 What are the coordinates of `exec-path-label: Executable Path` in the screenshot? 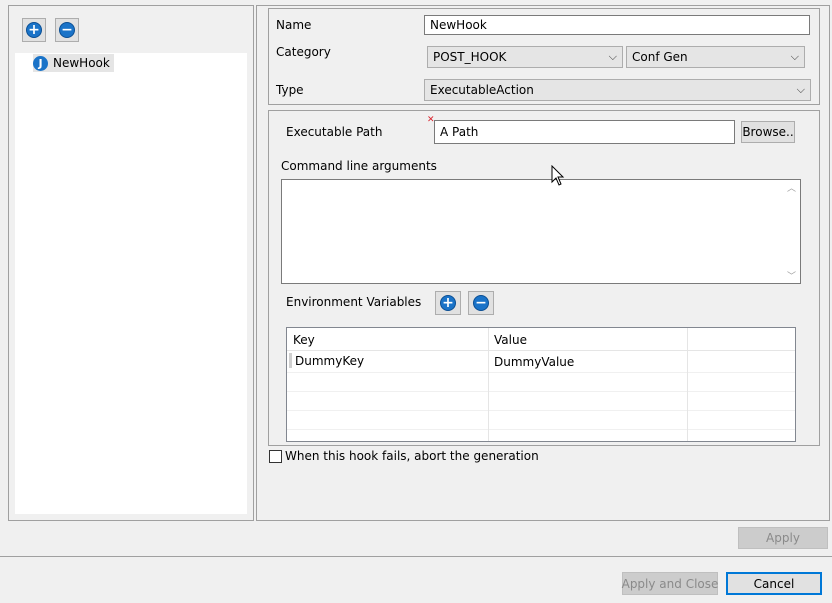 It's located at (334, 132).